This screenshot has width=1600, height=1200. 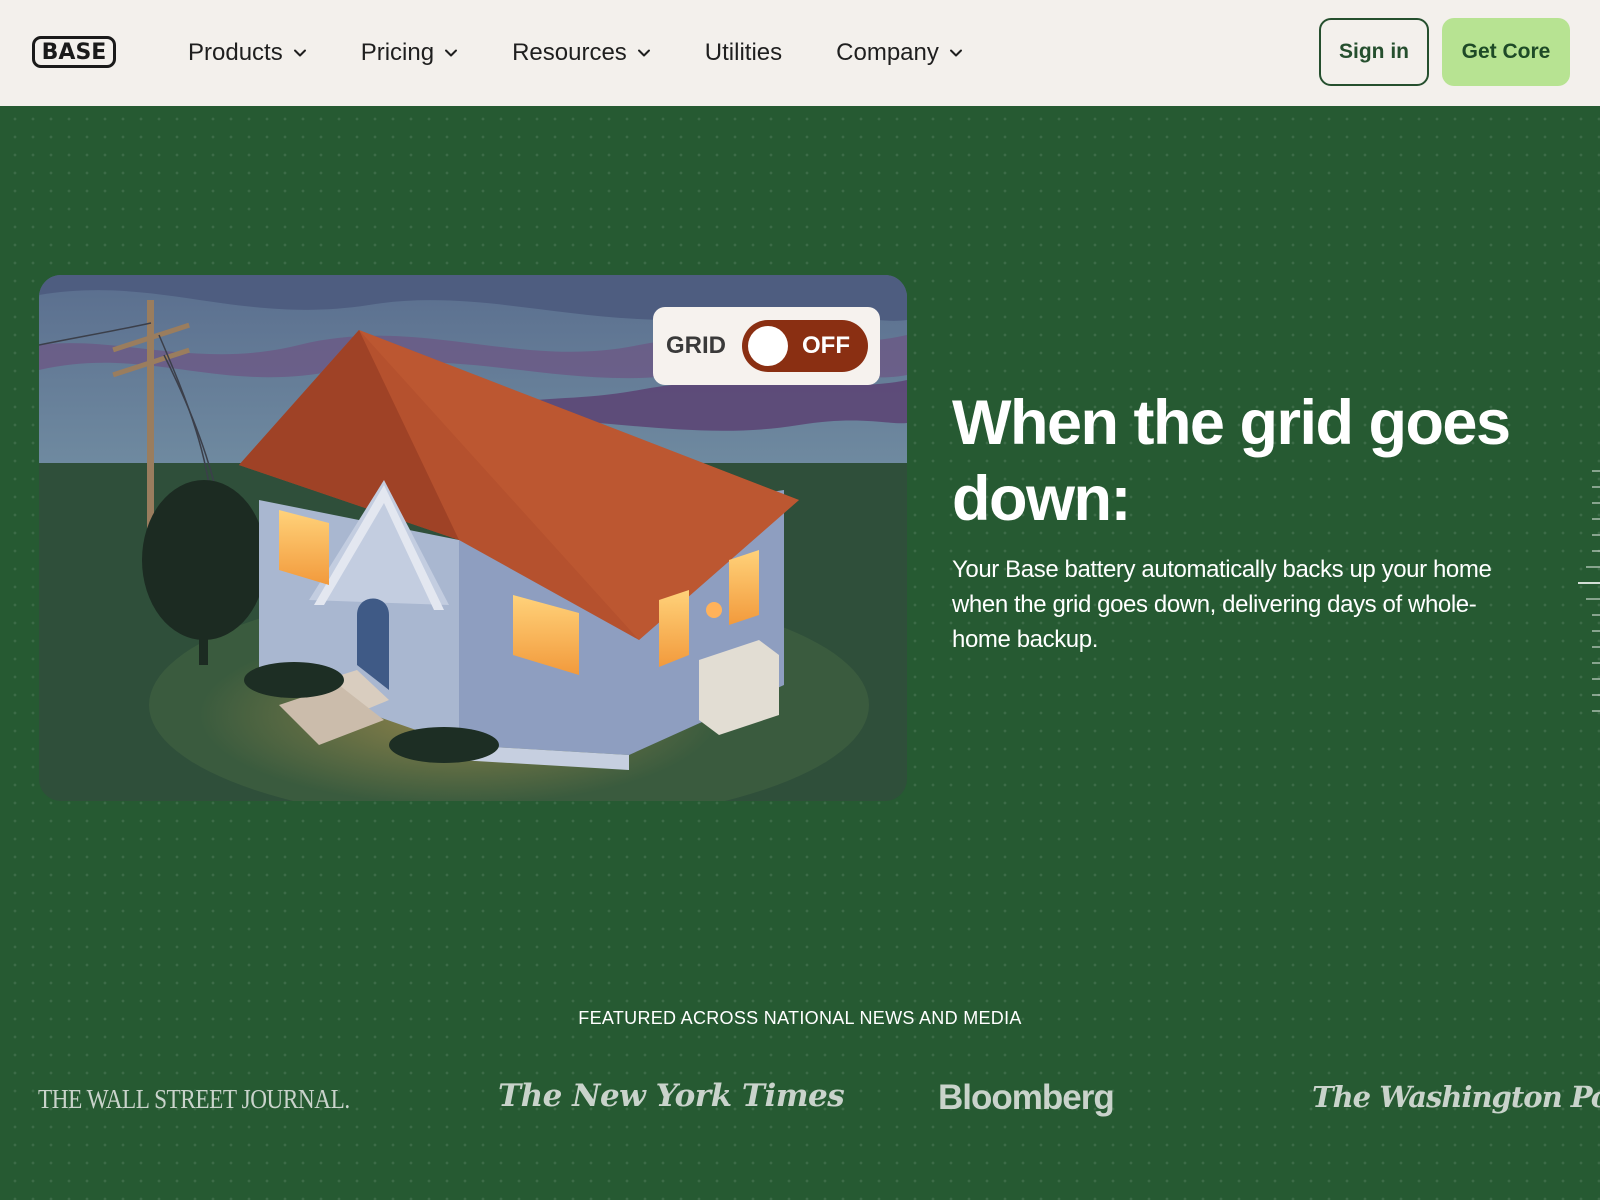 I want to click on nav-item-company: Company, so click(x=899, y=53).